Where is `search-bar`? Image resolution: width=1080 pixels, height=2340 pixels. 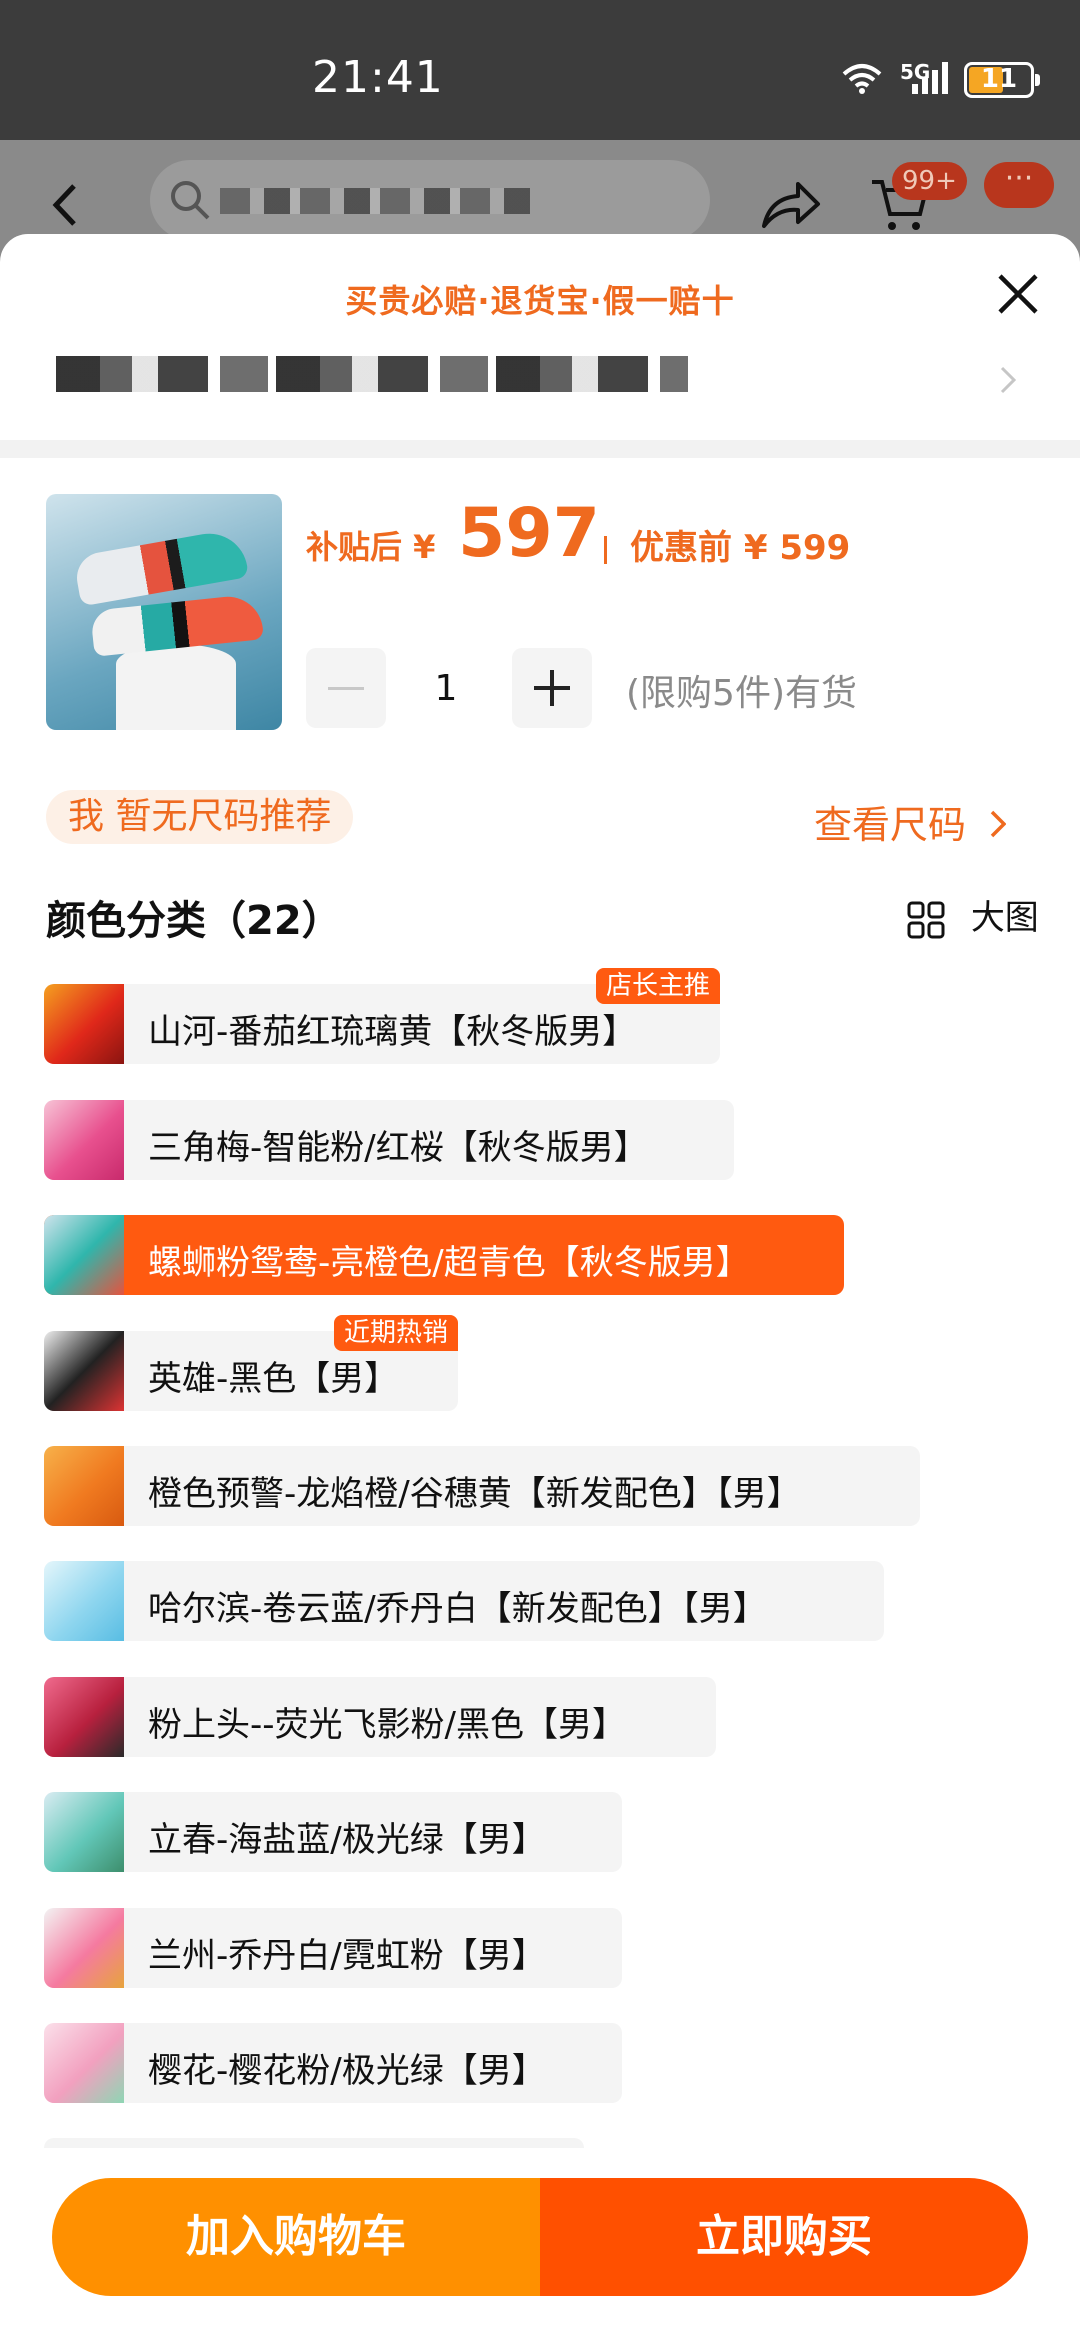 search-bar is located at coordinates (430, 200).